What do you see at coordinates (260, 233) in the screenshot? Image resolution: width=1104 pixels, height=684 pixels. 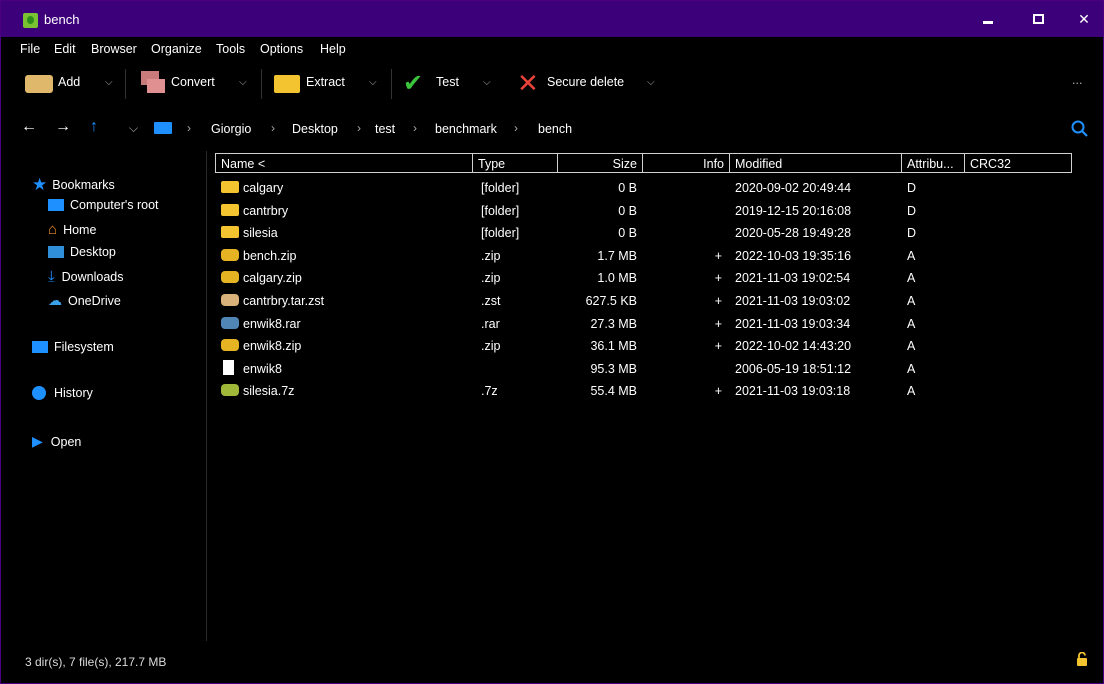 I see `cell-name: silesia` at bounding box center [260, 233].